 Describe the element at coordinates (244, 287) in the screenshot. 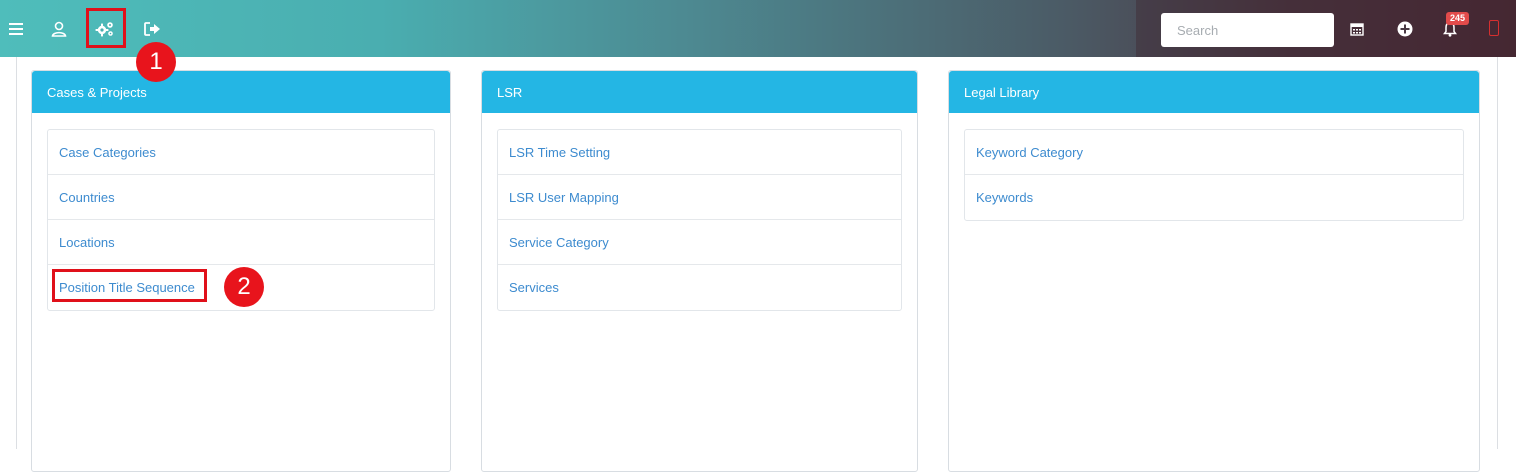

I see `step-marker-2: 2` at that location.